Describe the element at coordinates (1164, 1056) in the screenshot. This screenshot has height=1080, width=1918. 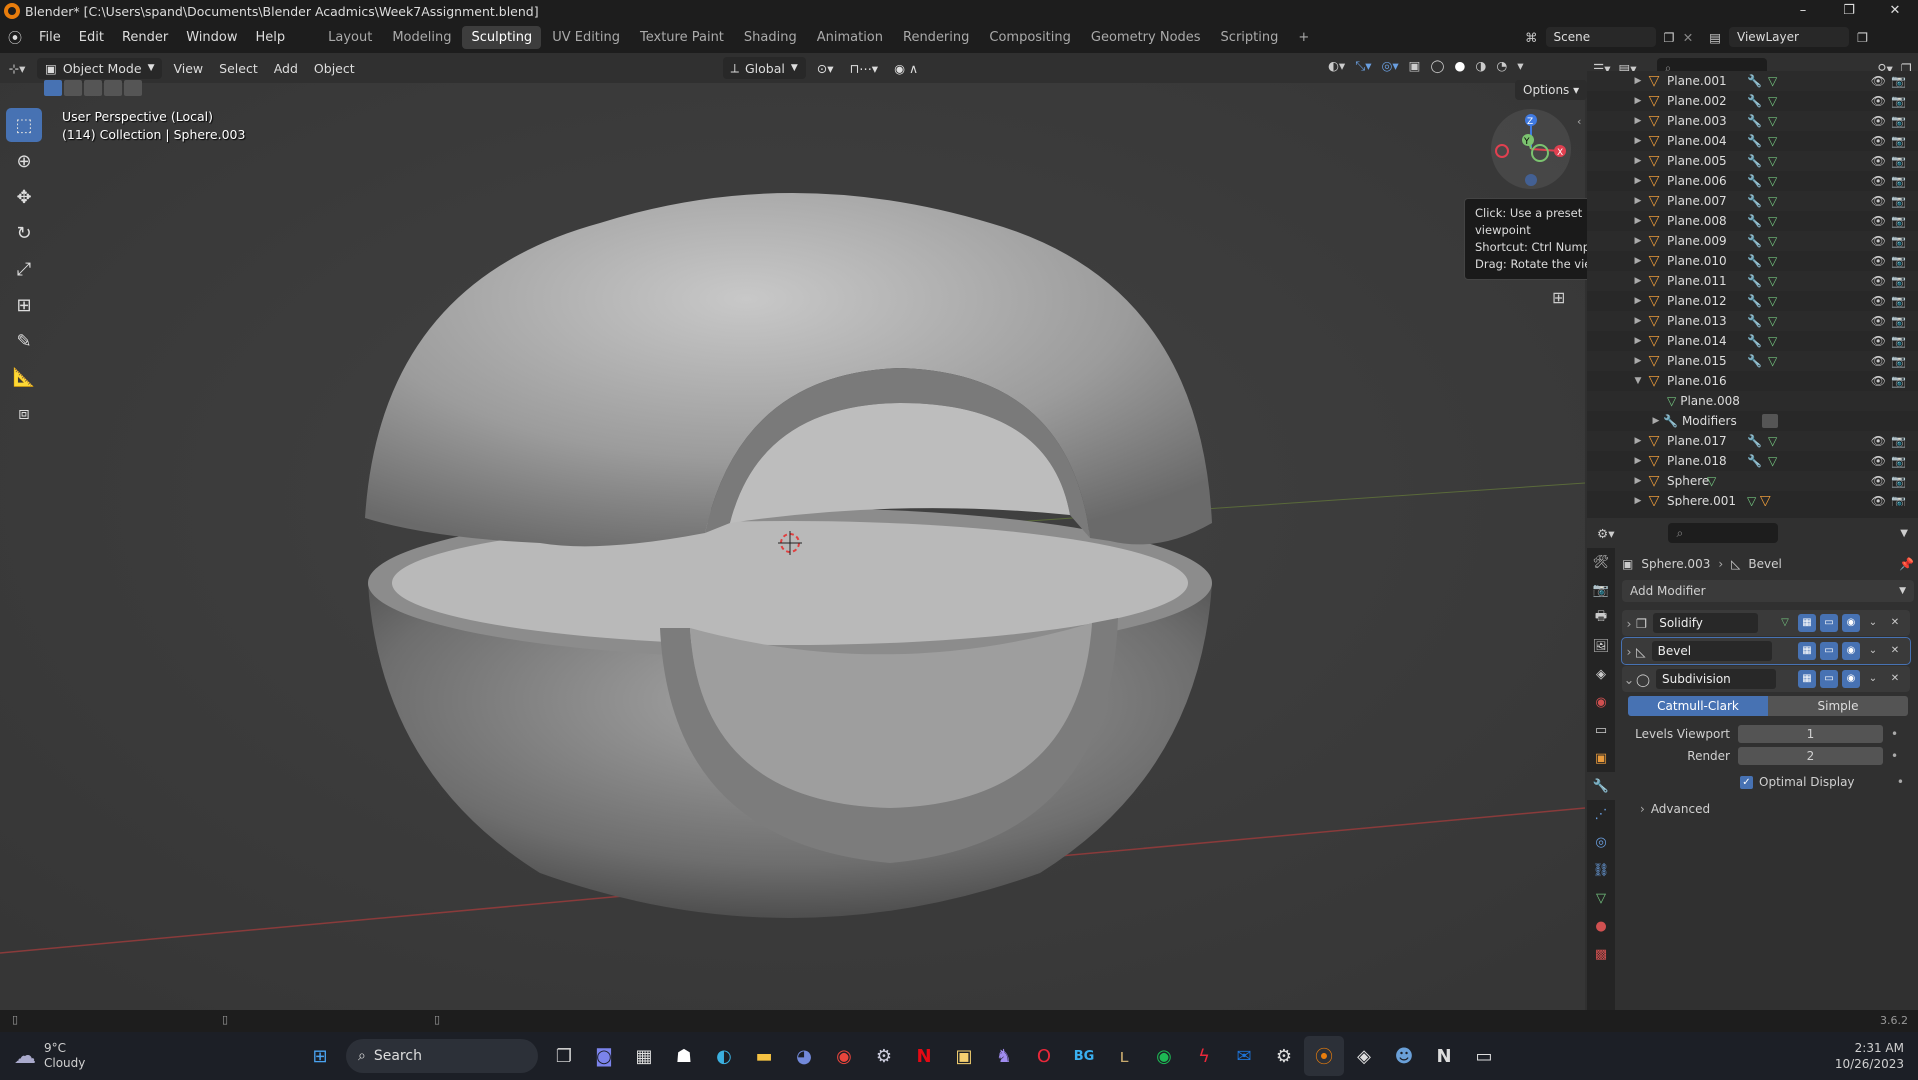
I see `spotify-icon: ◉` at that location.